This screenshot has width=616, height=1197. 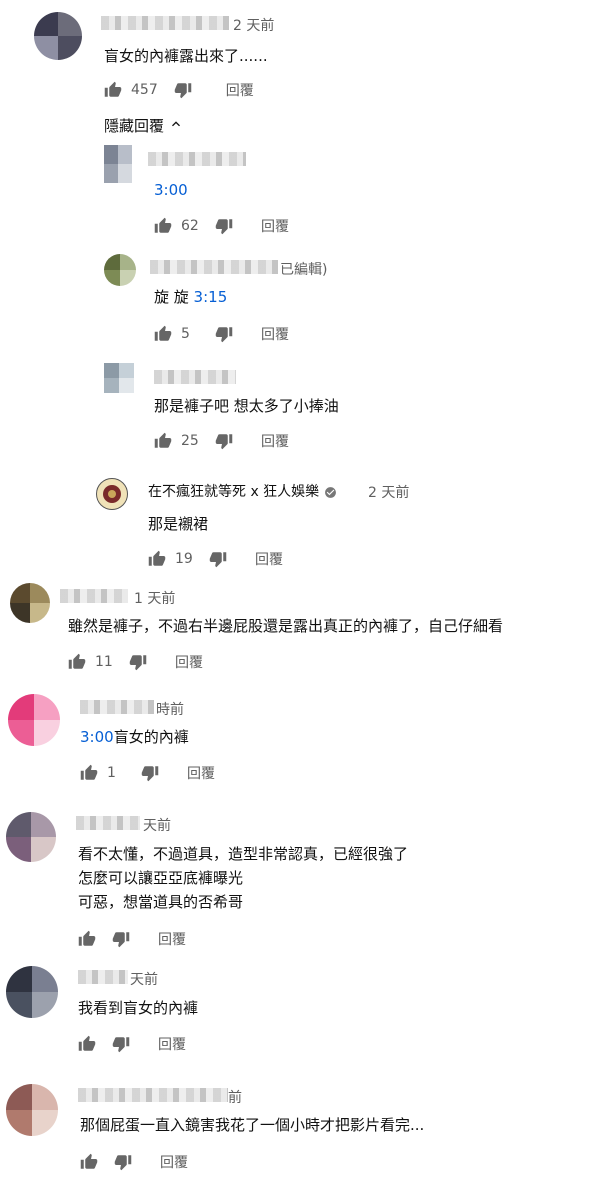 I want to click on hide-replies-label: 隱藏回覆, so click(x=134, y=126).